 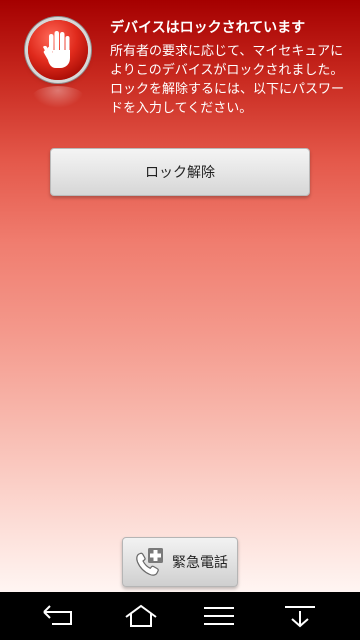 I want to click on back-button, so click(x=58, y=616).